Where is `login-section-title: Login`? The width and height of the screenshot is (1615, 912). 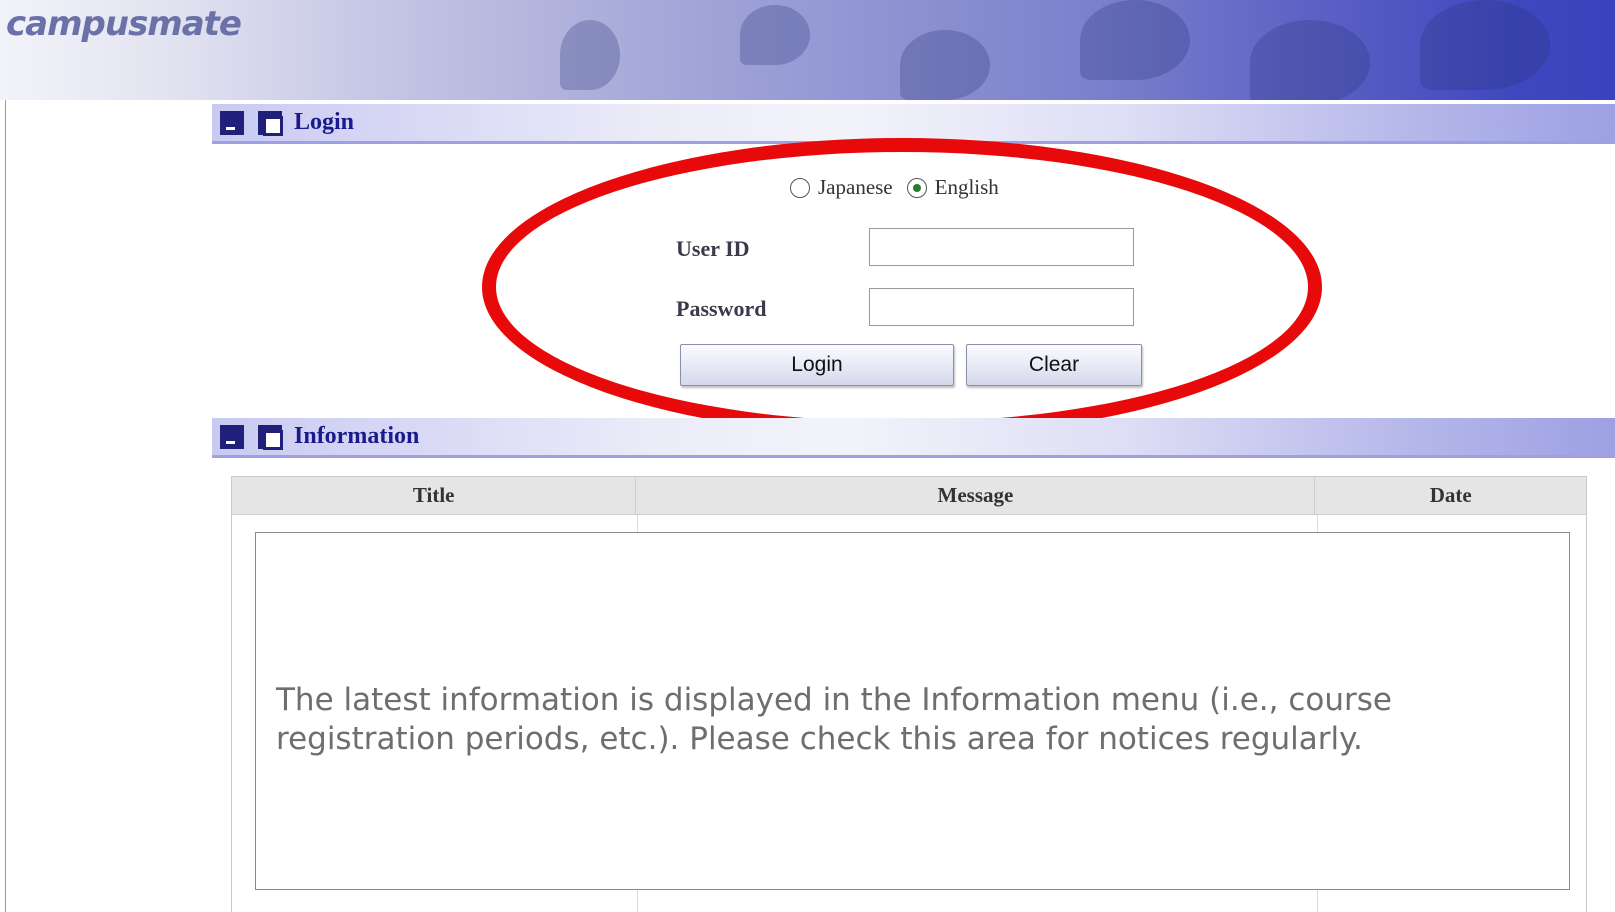
login-section-title: Login is located at coordinates (324, 122).